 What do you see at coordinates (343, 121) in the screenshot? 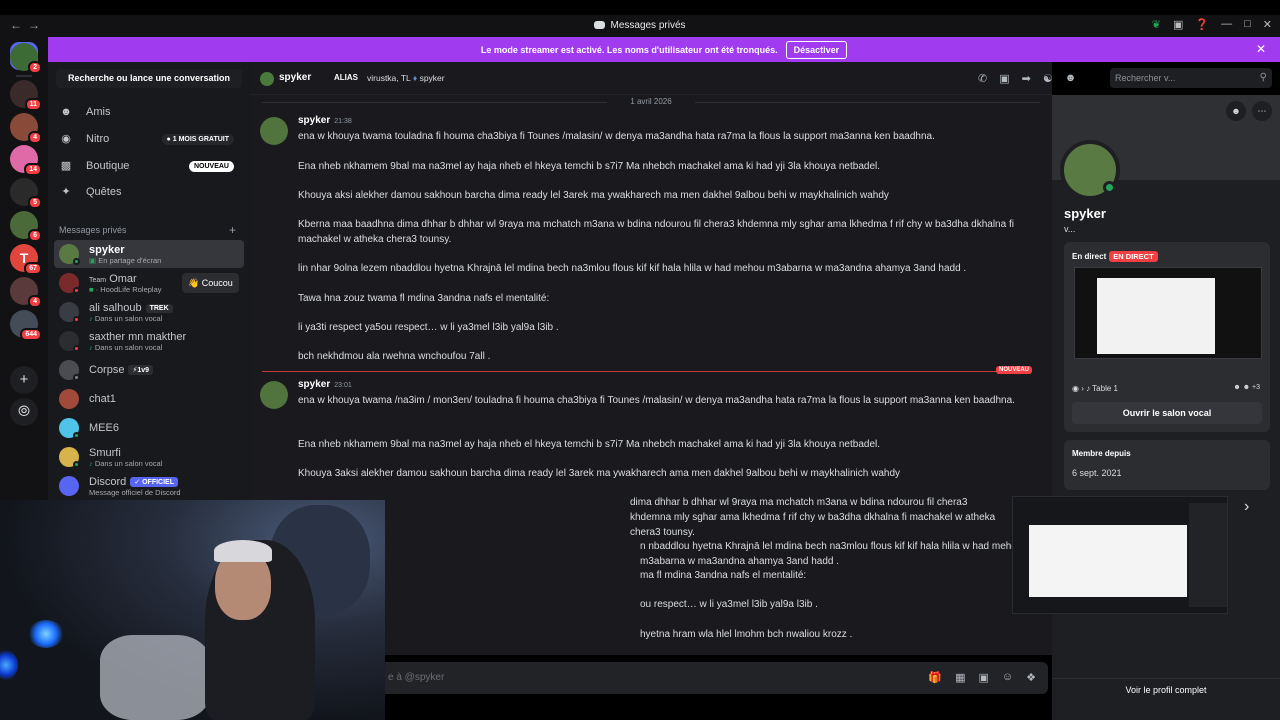
I see `message-timestamp: 21:38` at bounding box center [343, 121].